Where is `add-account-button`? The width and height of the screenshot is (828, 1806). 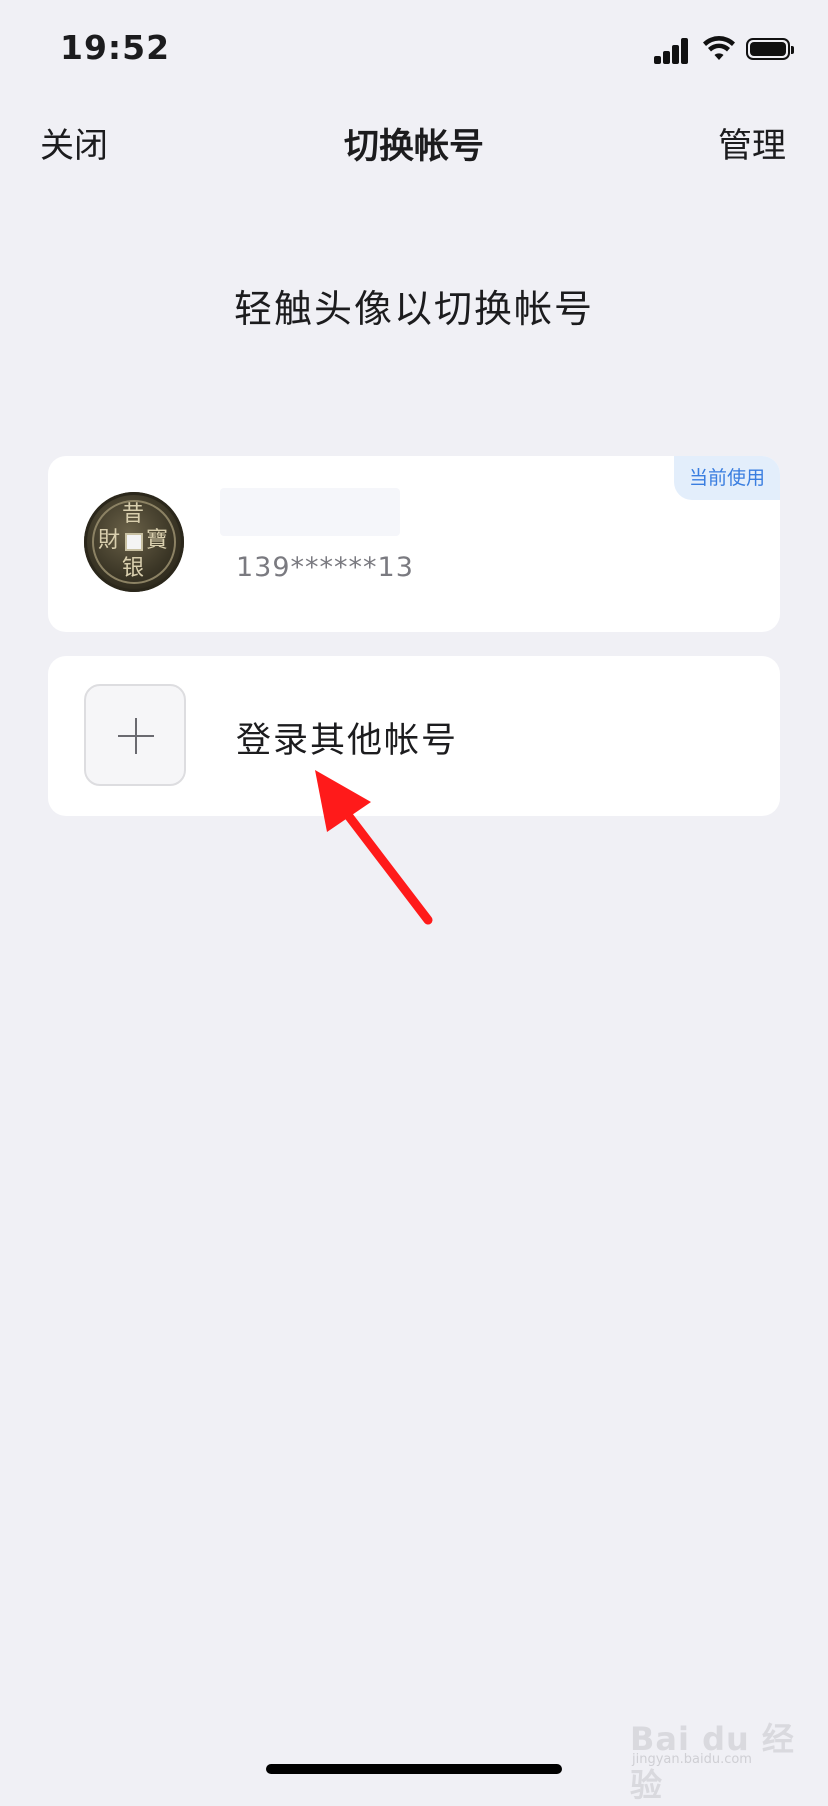 add-account-button is located at coordinates (135, 735).